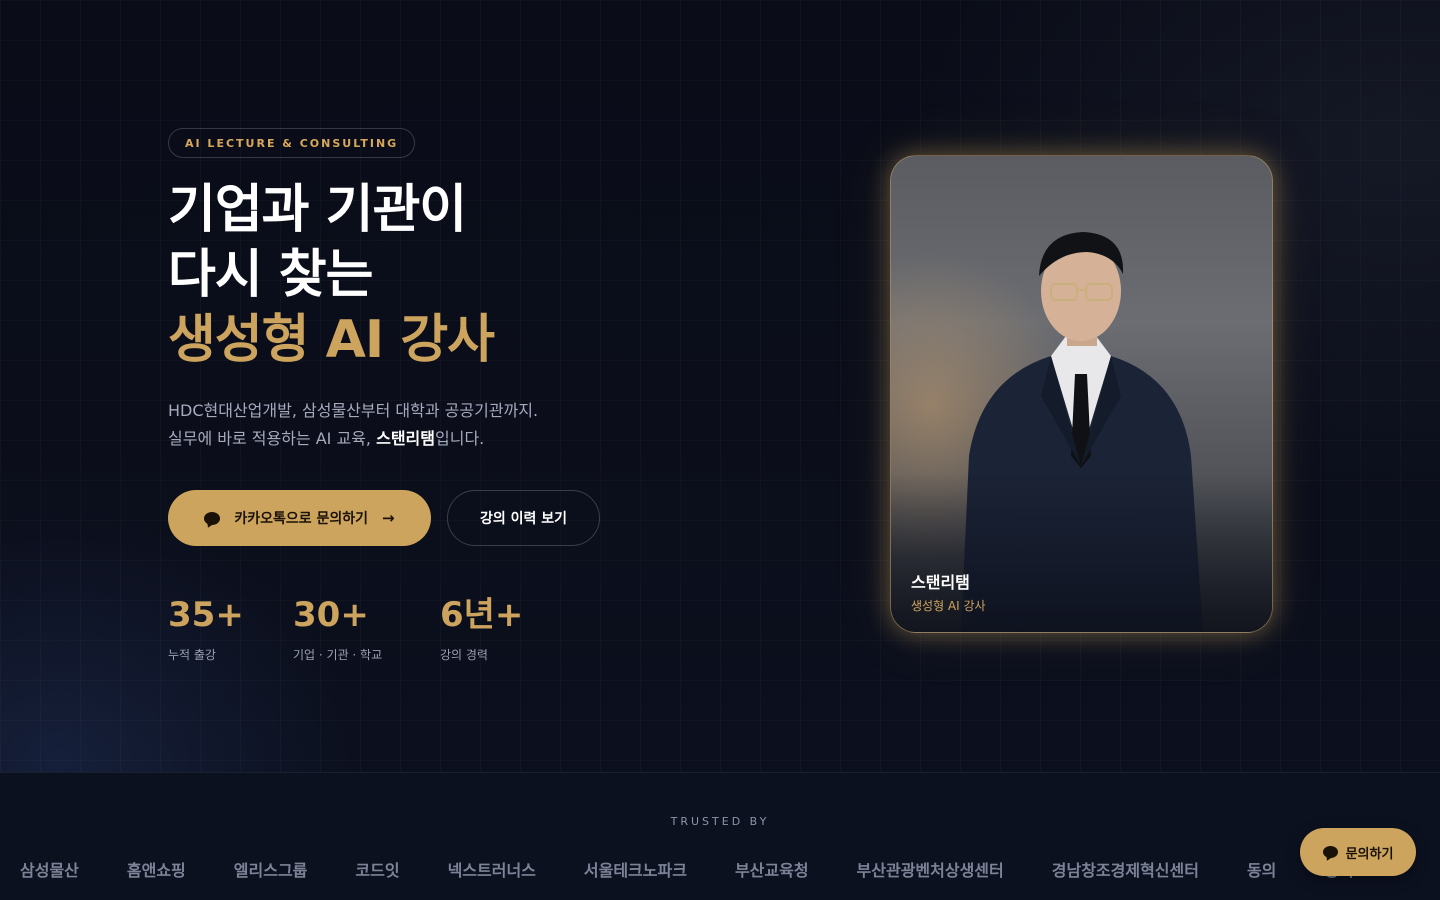  Describe the element at coordinates (1125, 870) in the screenshot. I see `client-logo: 경남창조경제혁신센터` at that location.